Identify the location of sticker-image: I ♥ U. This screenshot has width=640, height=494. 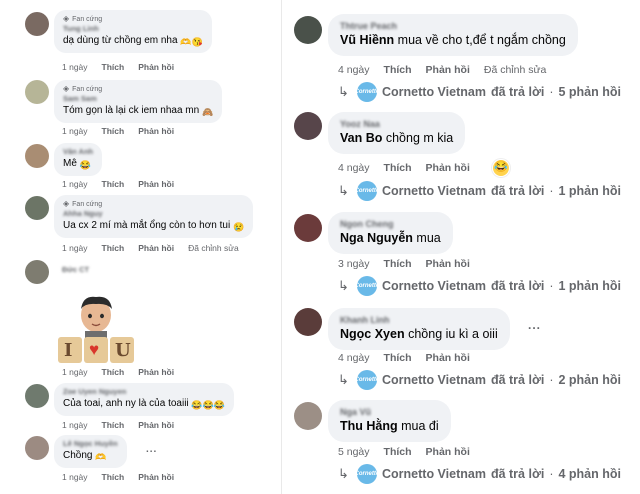
(96, 330).